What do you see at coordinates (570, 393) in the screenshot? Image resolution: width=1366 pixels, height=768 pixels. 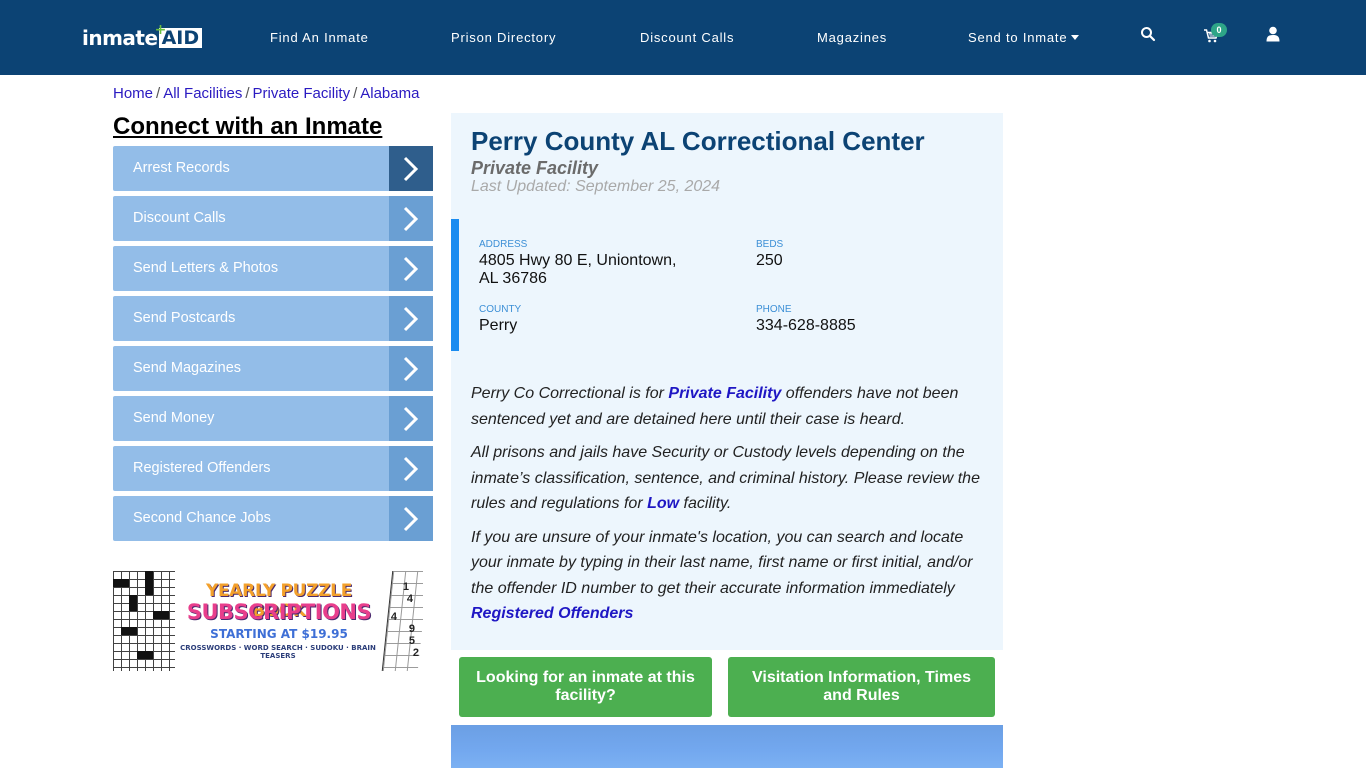 I see `description-text: Perry Co Correctional is for` at bounding box center [570, 393].